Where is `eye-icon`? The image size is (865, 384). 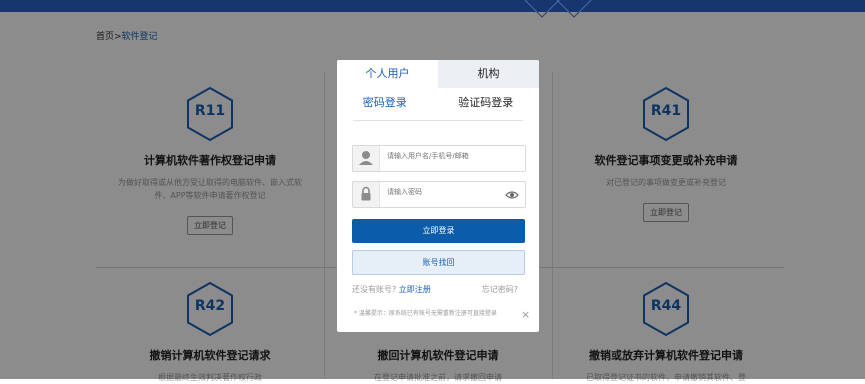
eye-icon is located at coordinates (512, 196).